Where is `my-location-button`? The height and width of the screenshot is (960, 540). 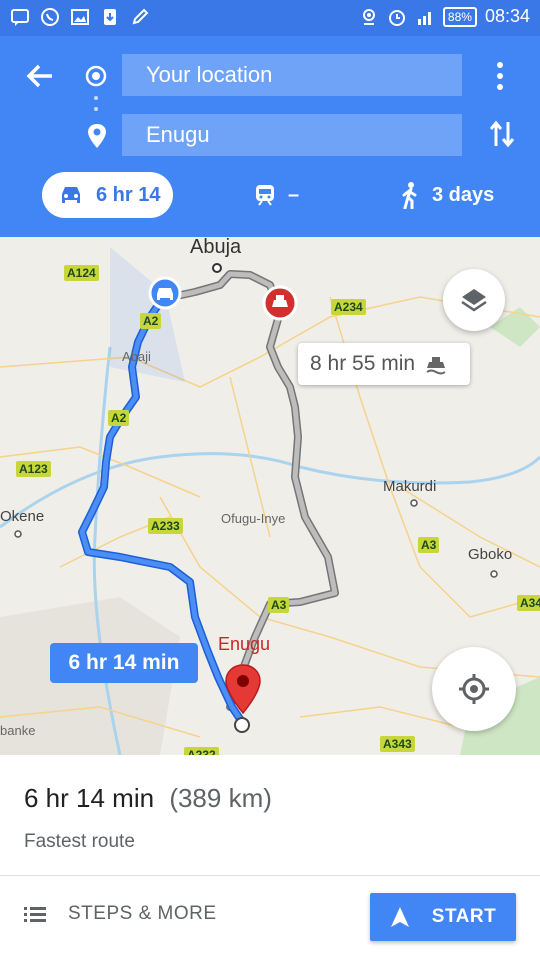 my-location-button is located at coordinates (474, 689).